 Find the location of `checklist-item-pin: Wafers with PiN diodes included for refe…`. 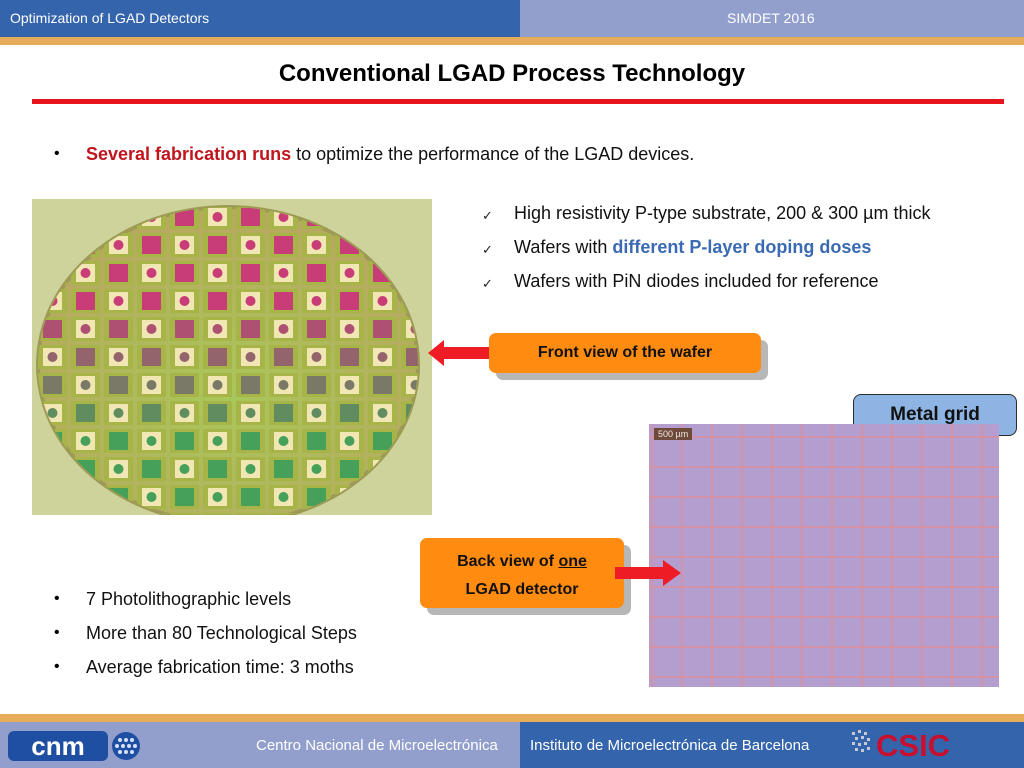

checklist-item-pin: Wafers with PiN diodes included for refe… is located at coordinates (696, 281).